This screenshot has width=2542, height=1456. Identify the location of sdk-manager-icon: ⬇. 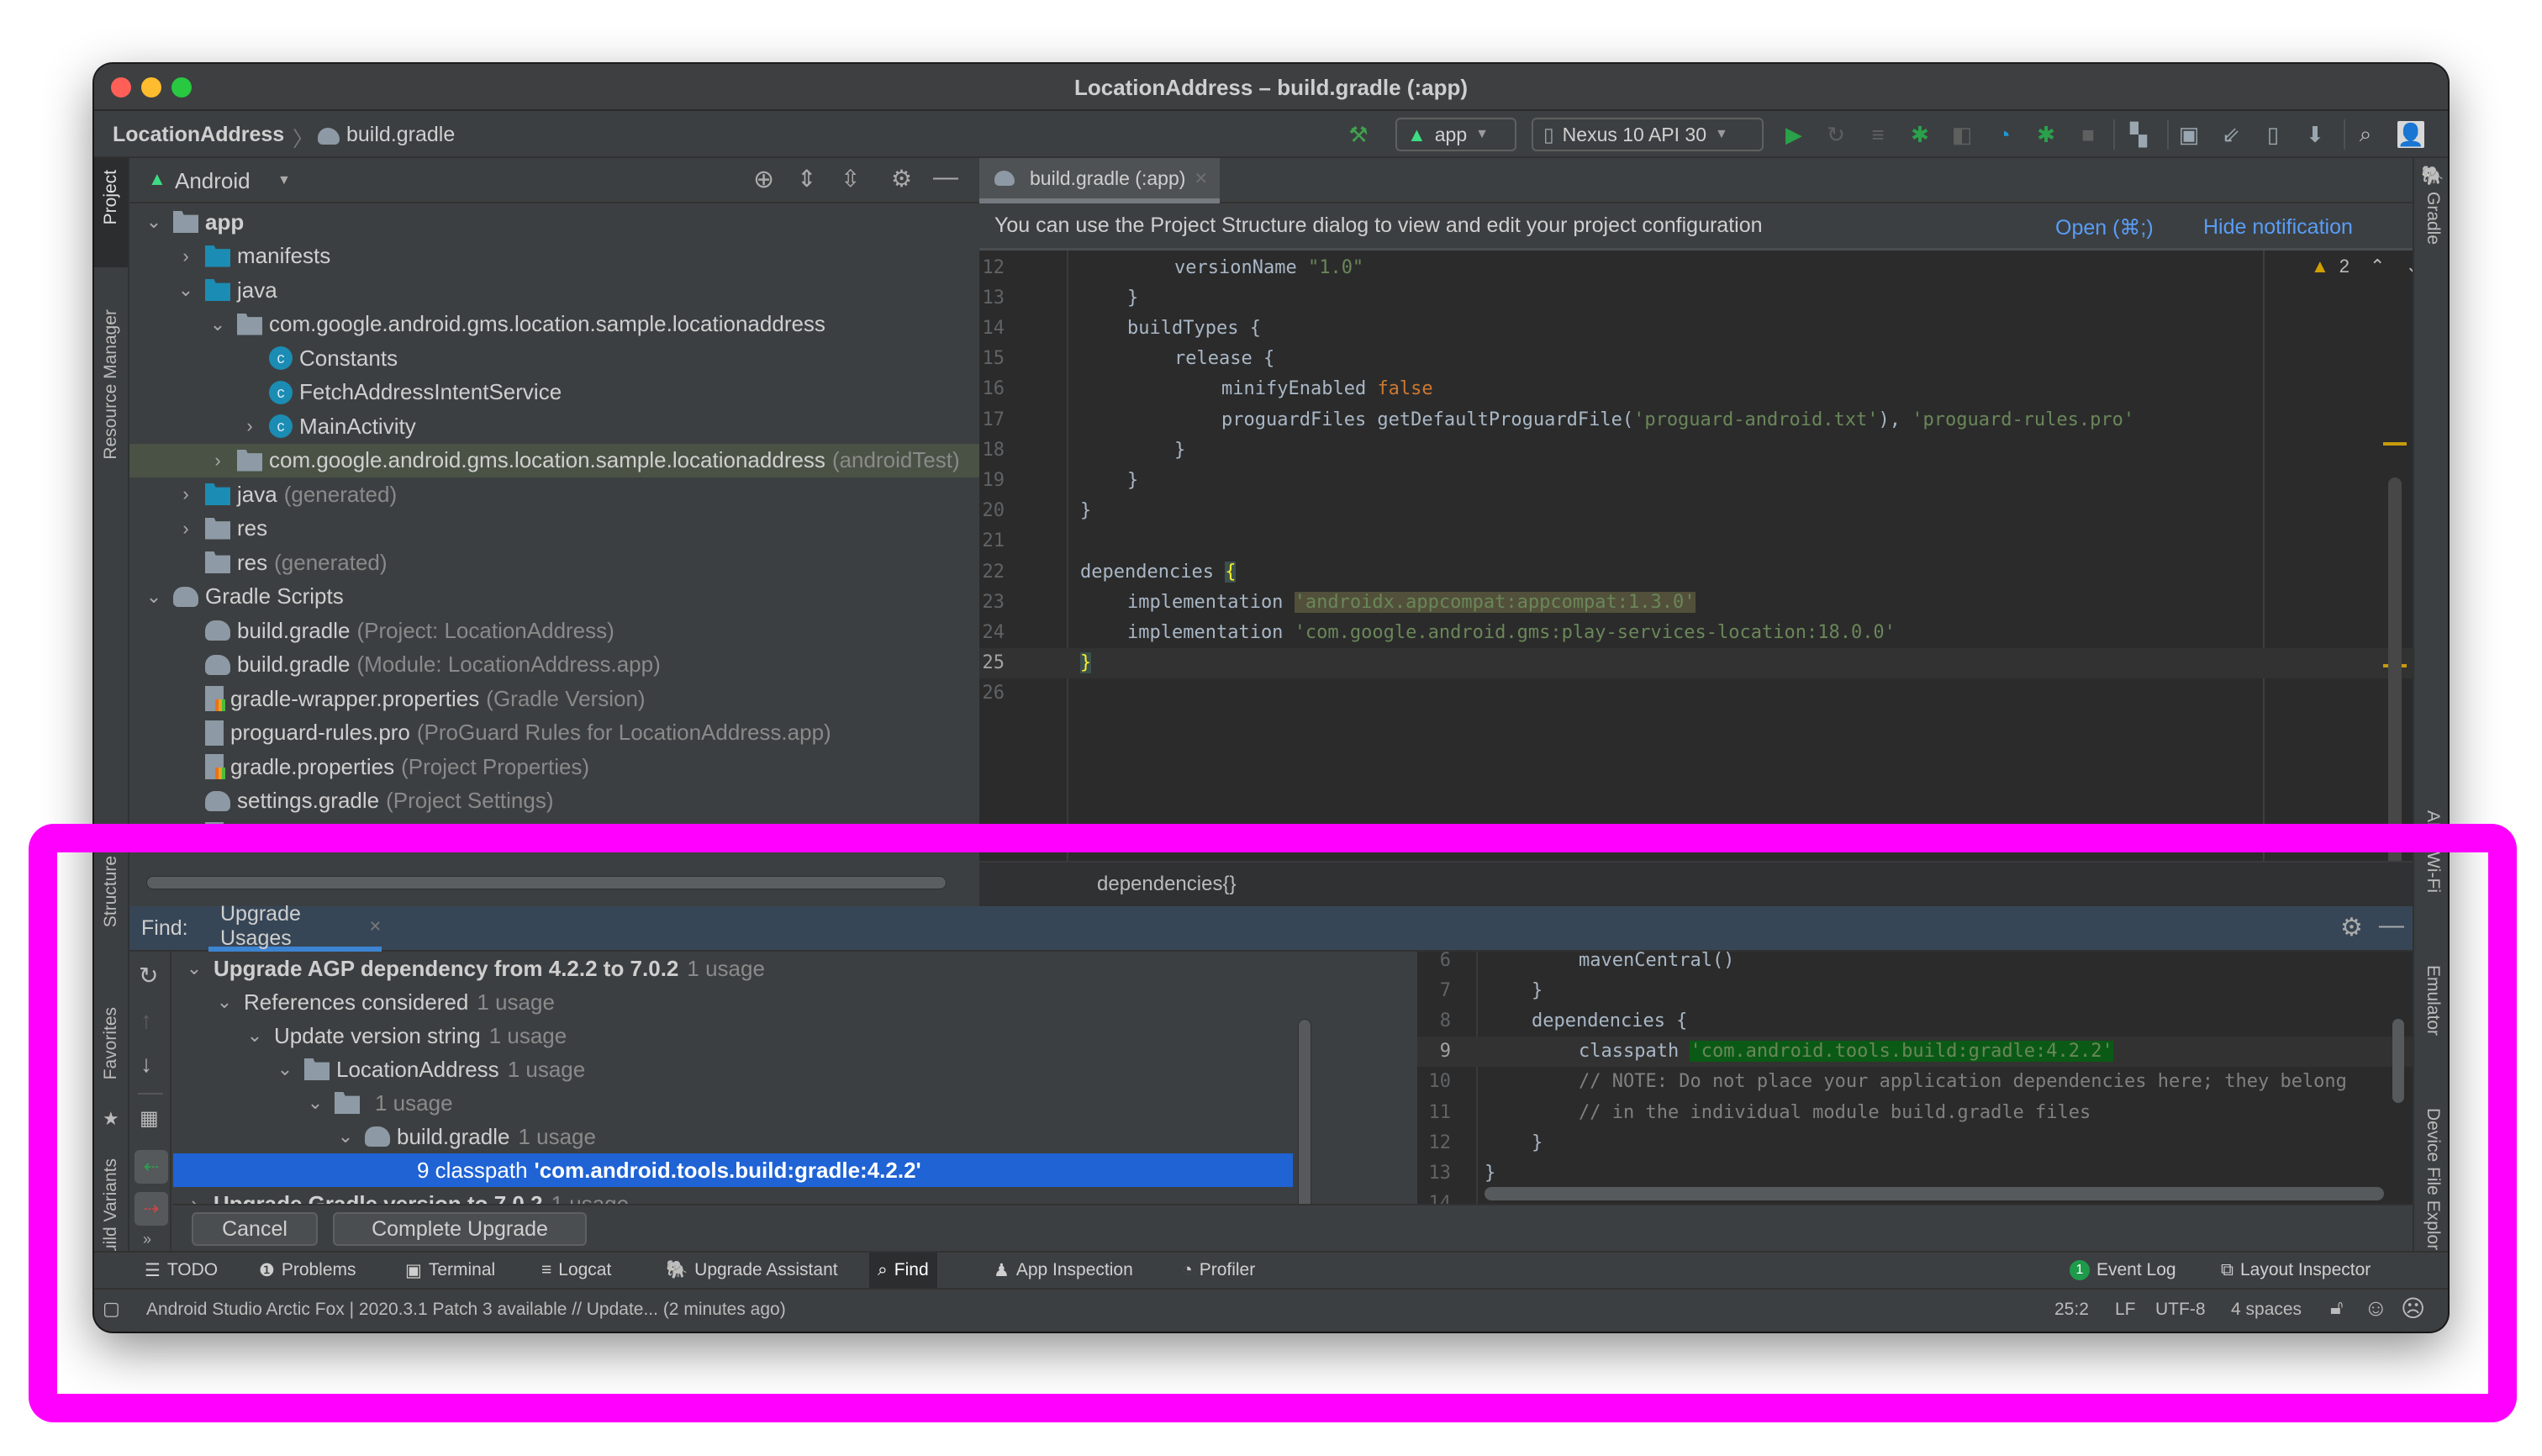
(2315, 134).